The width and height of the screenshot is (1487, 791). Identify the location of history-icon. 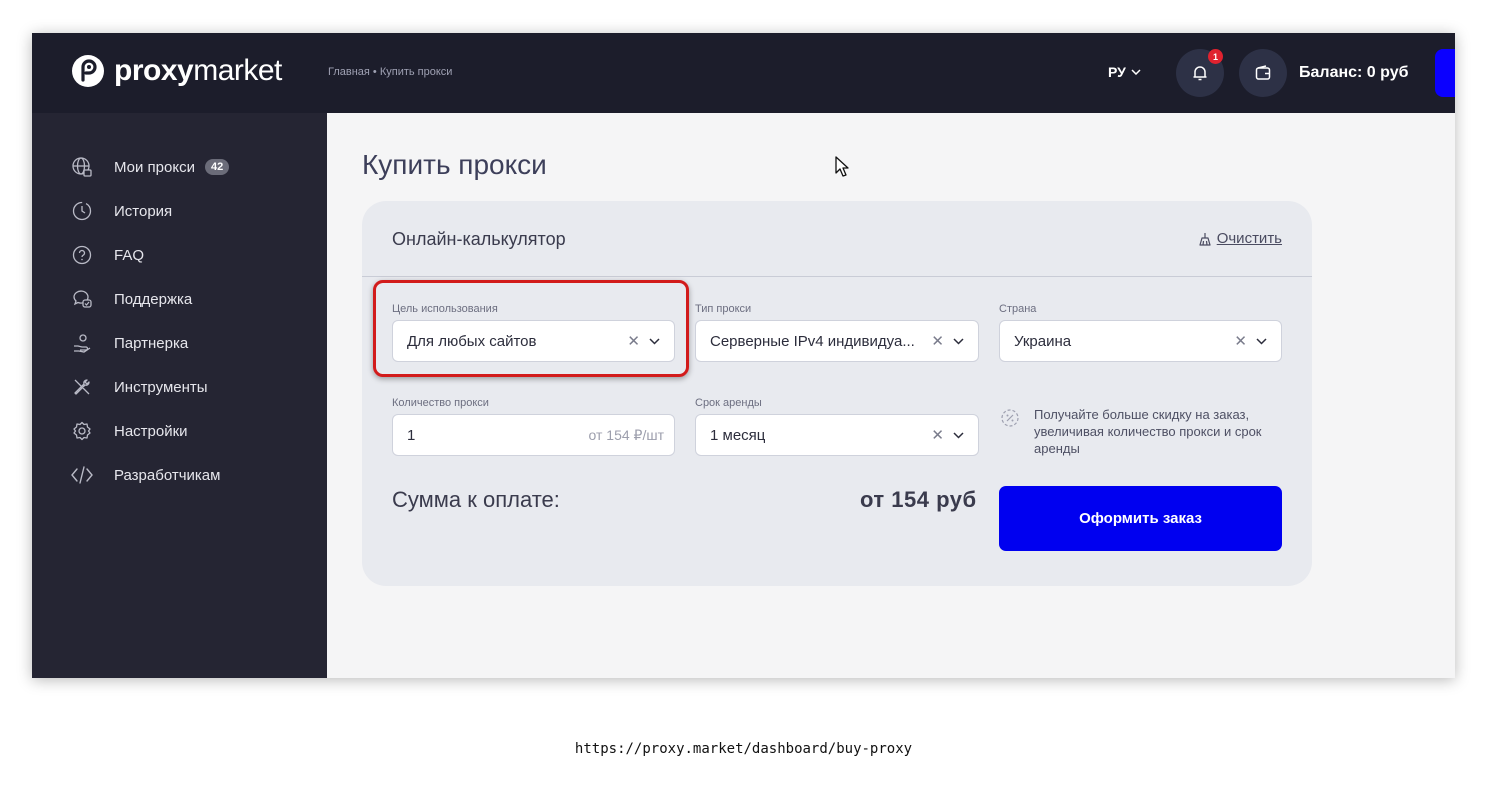
(82, 211).